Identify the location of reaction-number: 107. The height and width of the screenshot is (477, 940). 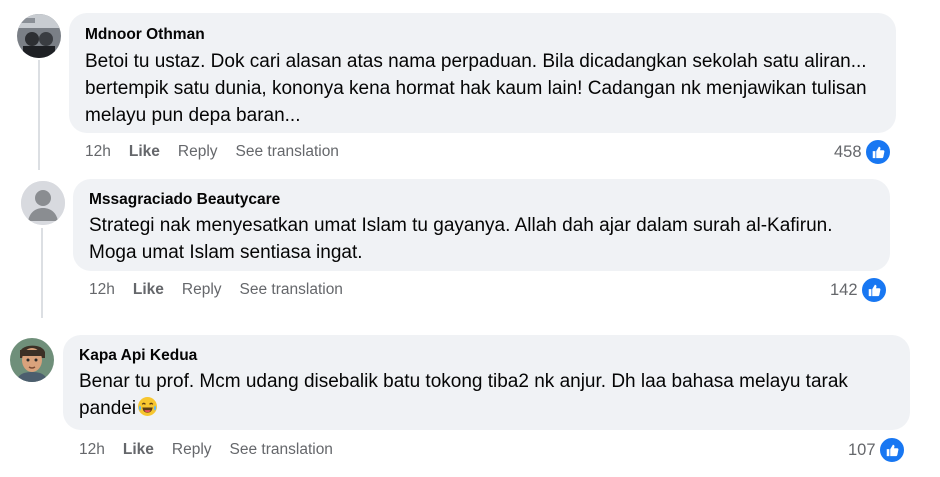
(862, 449).